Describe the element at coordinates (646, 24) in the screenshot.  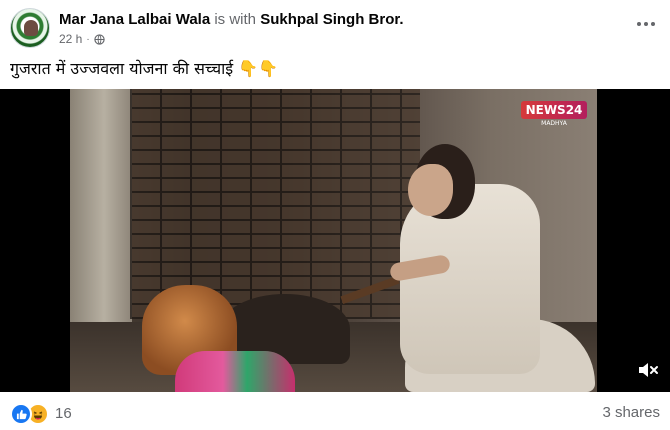
I see `more-options-icon` at that location.